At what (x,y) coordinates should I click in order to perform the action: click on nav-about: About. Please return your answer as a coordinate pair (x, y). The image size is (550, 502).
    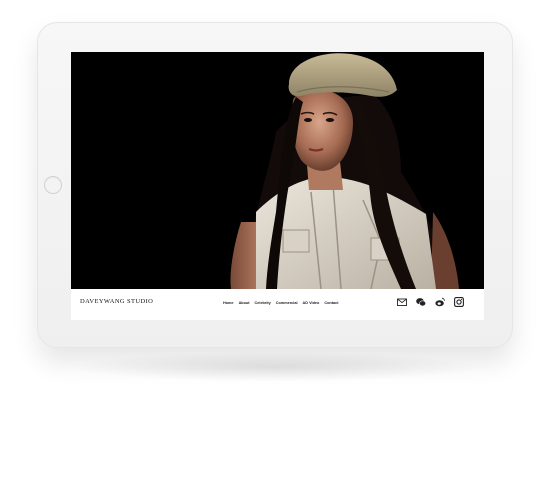
    Looking at the image, I should click on (244, 303).